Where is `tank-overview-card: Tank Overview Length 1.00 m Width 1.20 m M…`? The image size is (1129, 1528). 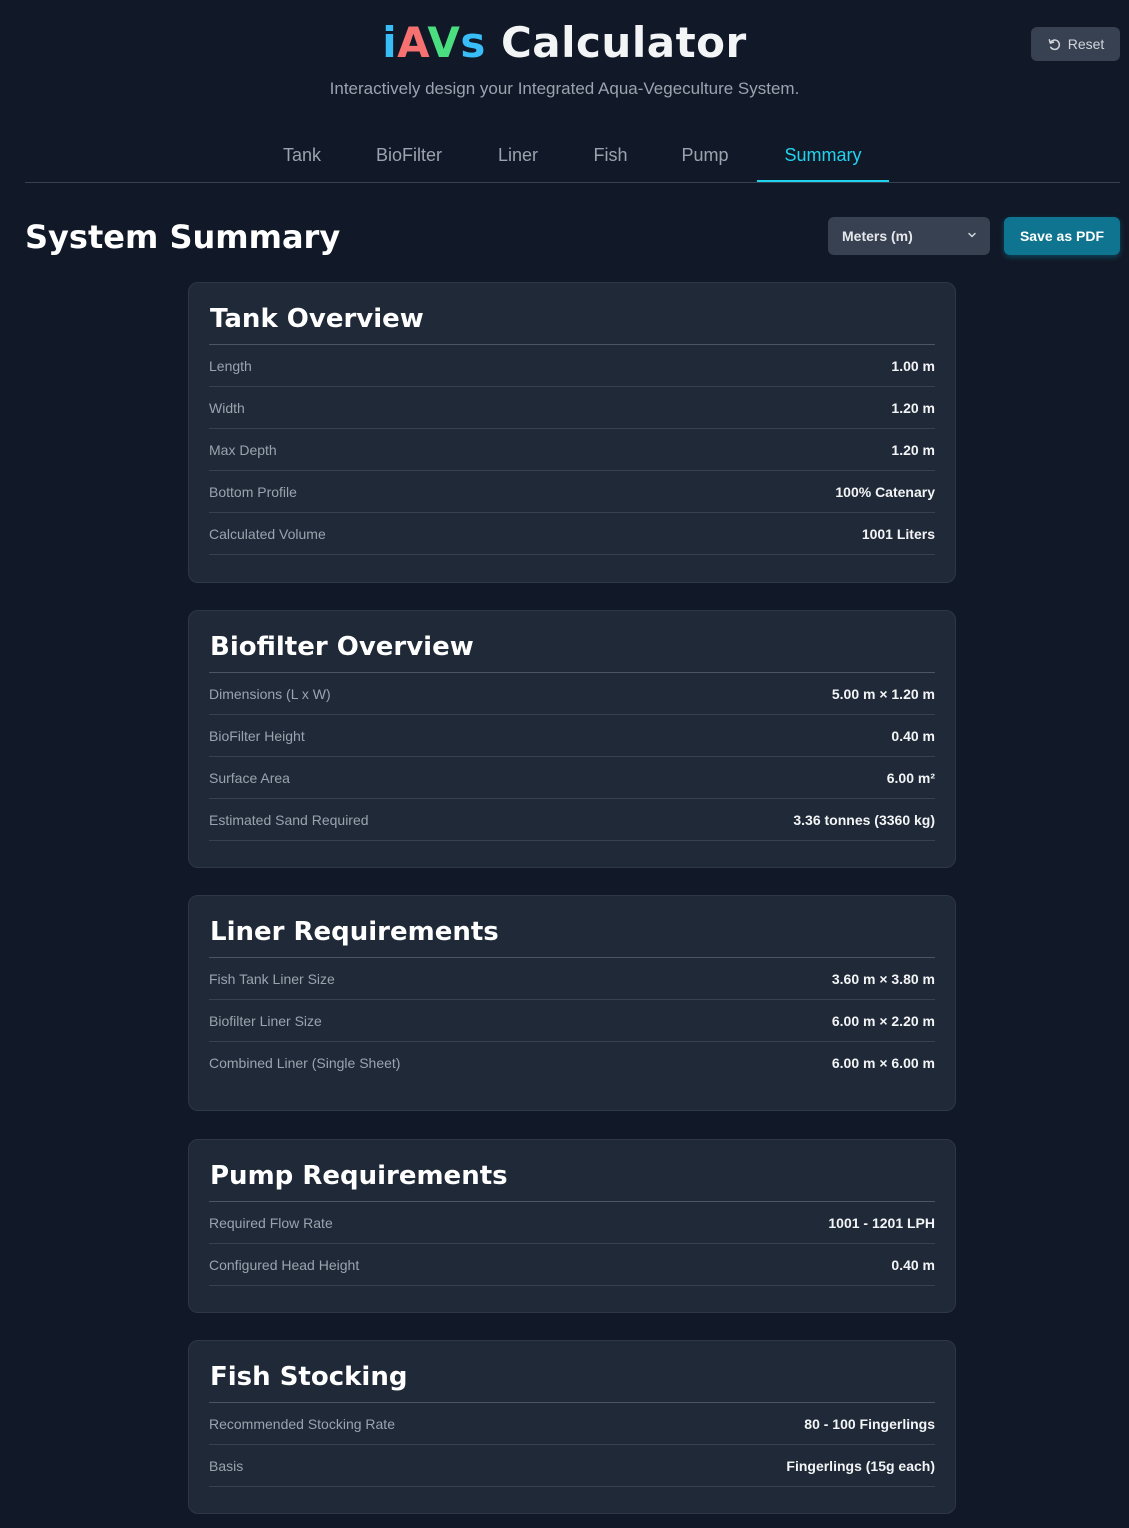
tank-overview-card: Tank Overview Length 1.00 m Width 1.20 m M… is located at coordinates (572, 432).